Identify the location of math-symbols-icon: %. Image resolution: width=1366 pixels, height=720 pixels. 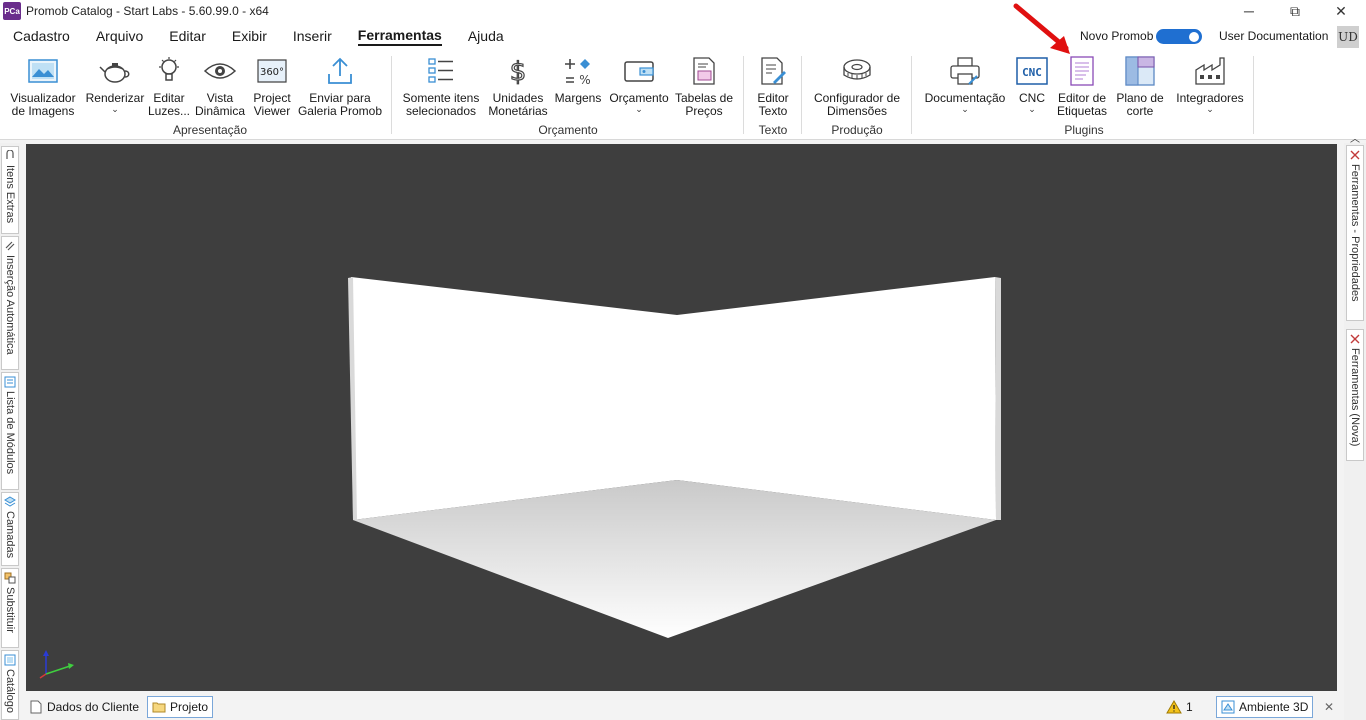
(578, 71).